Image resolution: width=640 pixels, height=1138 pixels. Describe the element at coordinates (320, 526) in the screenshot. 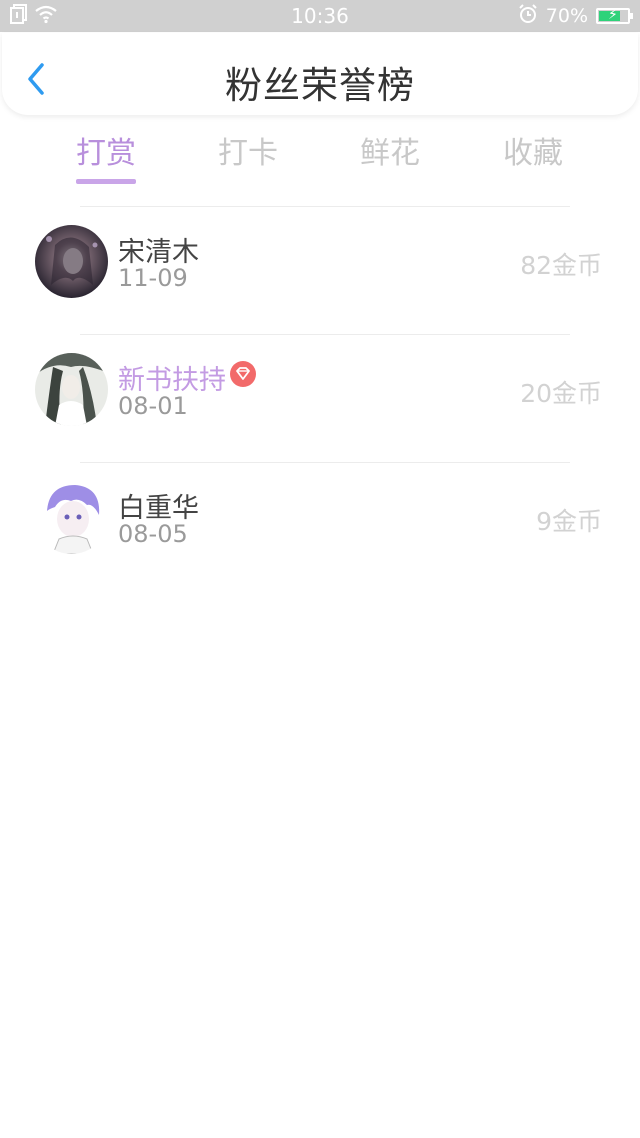

I see `list-item: 白重华 08-05 9金币` at that location.